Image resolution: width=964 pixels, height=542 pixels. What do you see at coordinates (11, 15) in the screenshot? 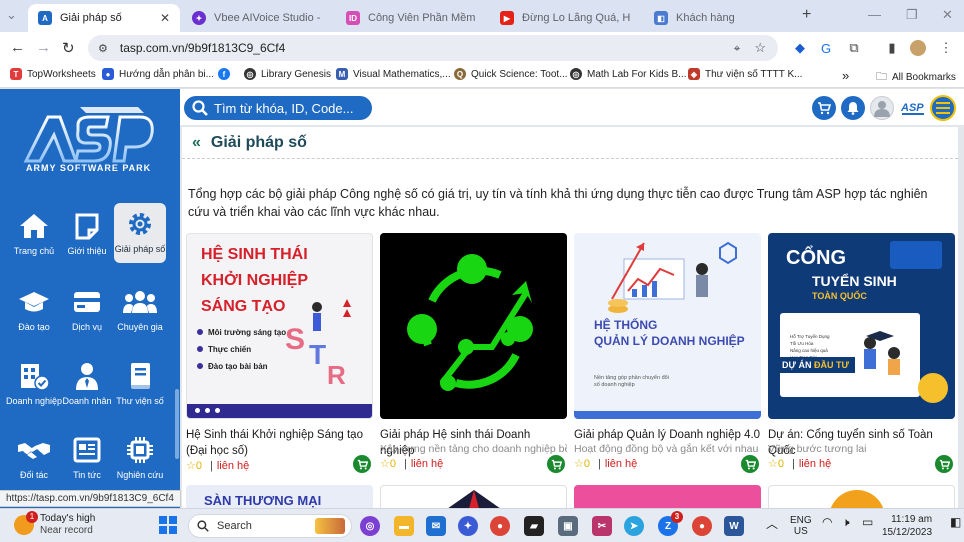
I see `tab-search-icon: ⌄` at bounding box center [11, 15].